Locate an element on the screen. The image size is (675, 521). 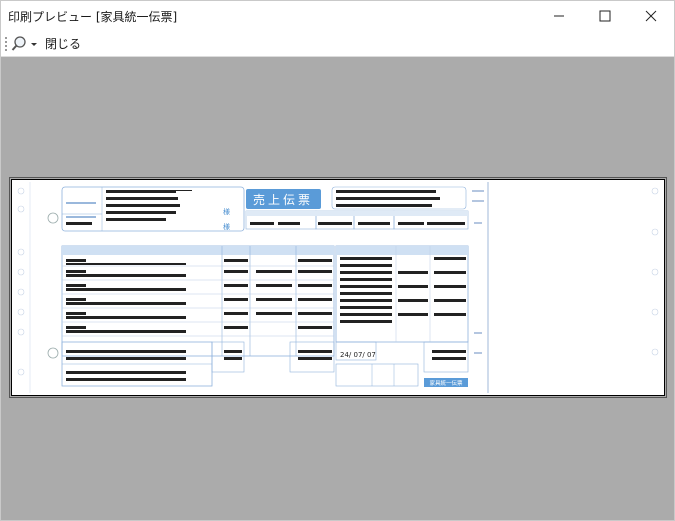
maximize-button is located at coordinates (604, 16).